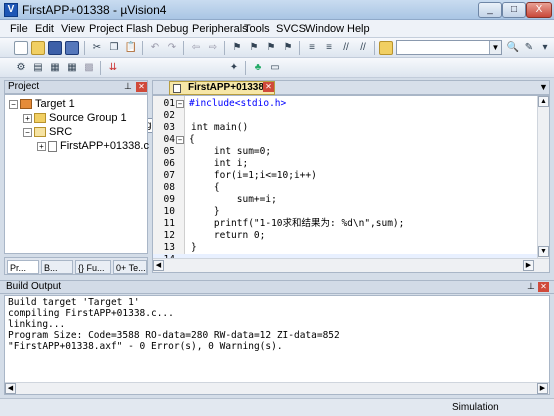  Describe the element at coordinates (312, 48) in the screenshot. I see `indent-icon: ≡` at that location.